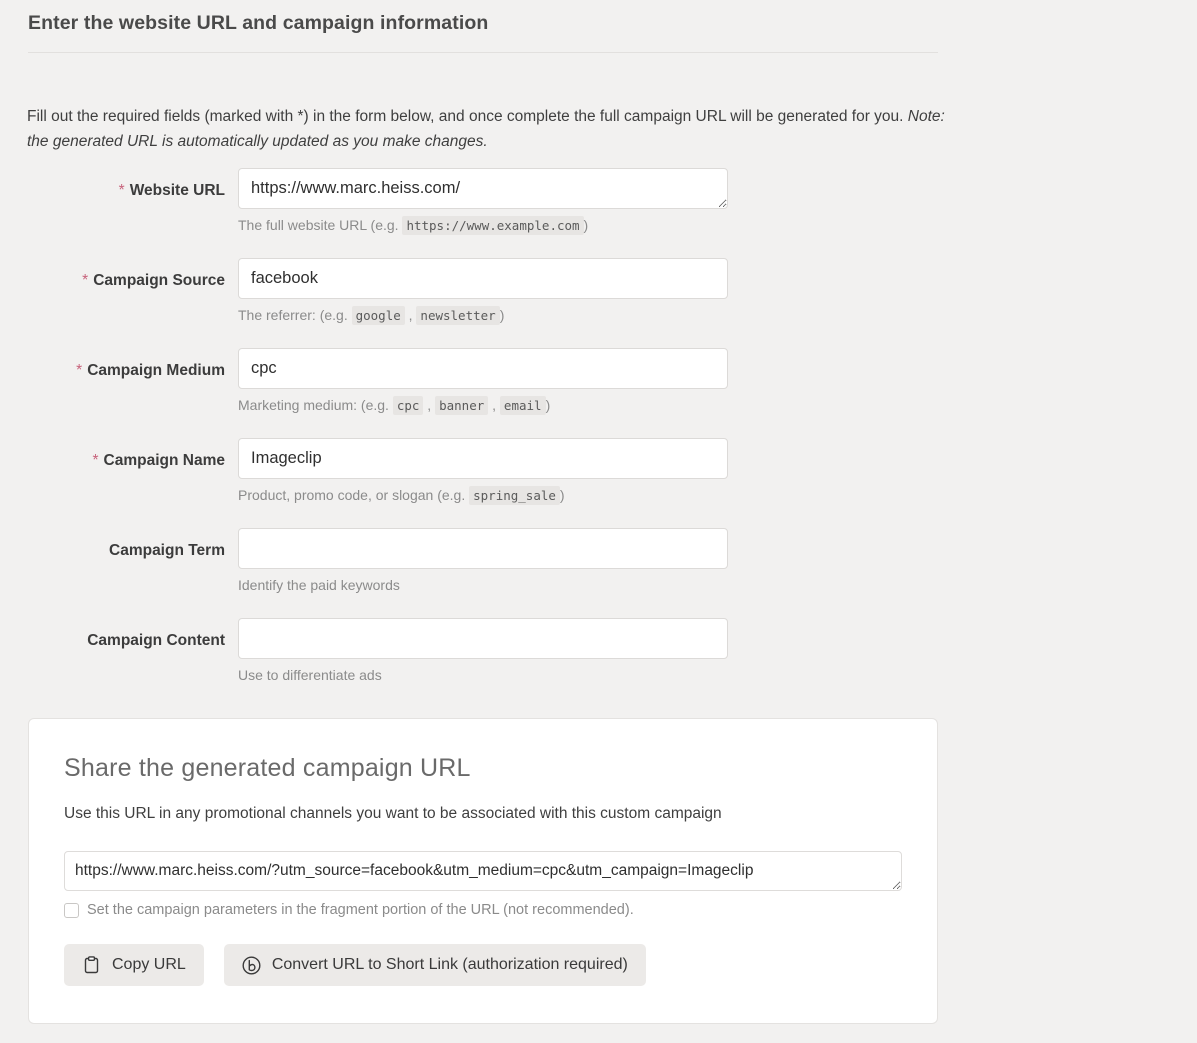 This screenshot has height=1043, width=1197. I want to click on control-campaign-term: Identify the paid keywords, so click(483, 561).